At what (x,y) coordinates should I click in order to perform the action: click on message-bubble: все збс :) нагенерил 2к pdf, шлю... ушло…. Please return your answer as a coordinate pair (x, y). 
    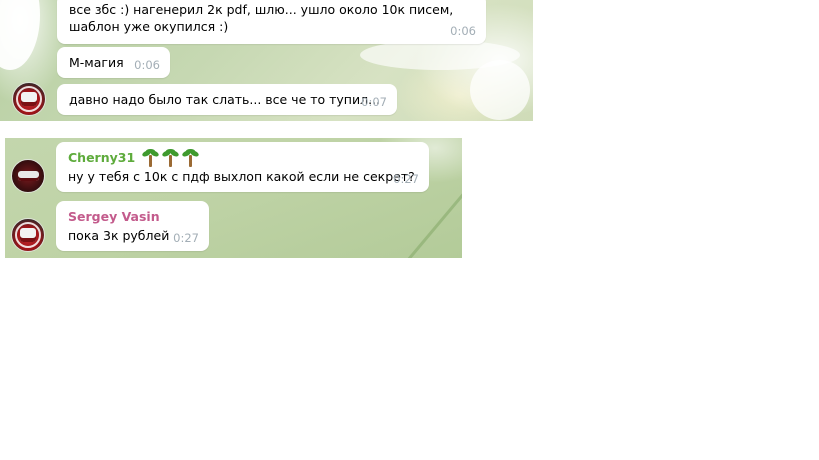
    Looking at the image, I should click on (271, 22).